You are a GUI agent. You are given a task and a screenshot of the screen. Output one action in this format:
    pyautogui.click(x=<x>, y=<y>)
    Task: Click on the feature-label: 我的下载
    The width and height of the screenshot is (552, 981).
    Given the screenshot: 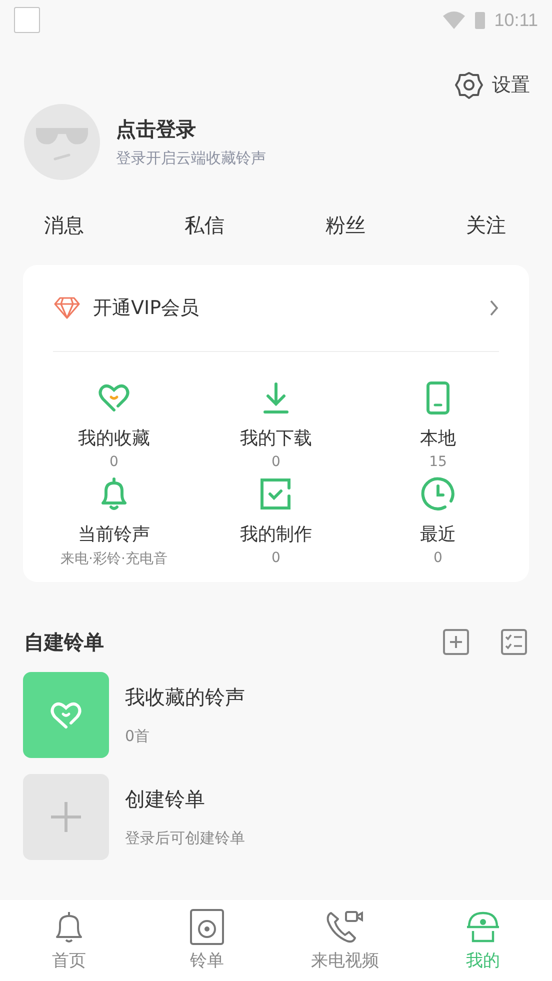 What is the action you would take?
    pyautogui.click(x=276, y=438)
    